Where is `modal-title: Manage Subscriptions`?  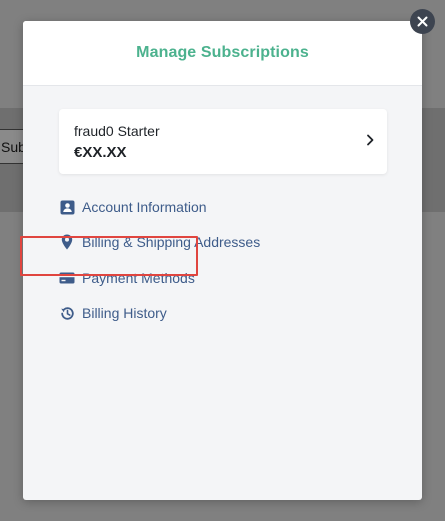 modal-title: Manage Subscriptions is located at coordinates (222, 52).